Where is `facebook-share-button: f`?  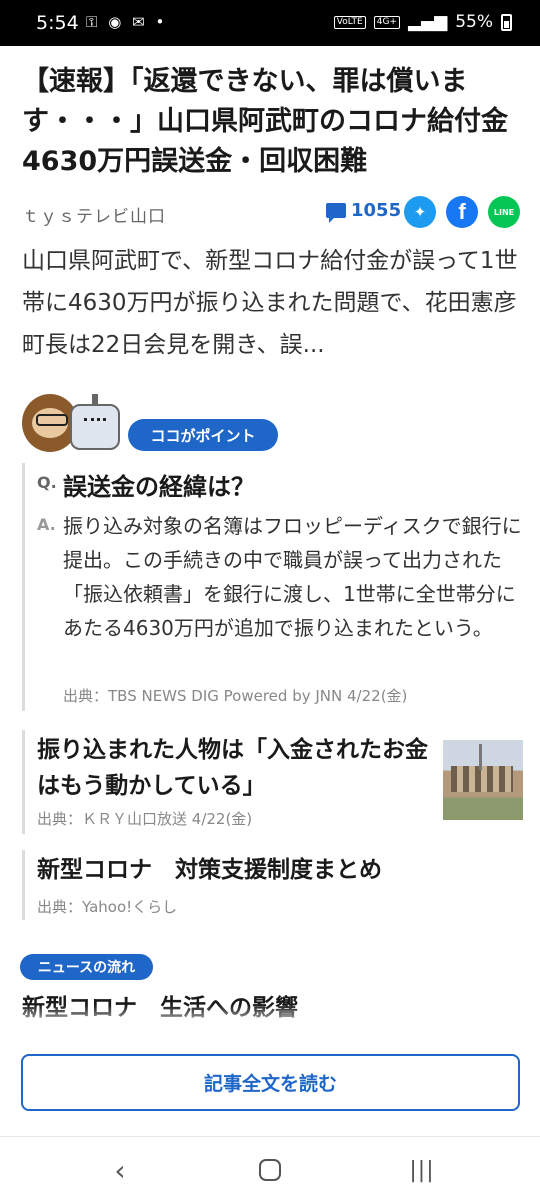 facebook-share-button: f is located at coordinates (462, 212).